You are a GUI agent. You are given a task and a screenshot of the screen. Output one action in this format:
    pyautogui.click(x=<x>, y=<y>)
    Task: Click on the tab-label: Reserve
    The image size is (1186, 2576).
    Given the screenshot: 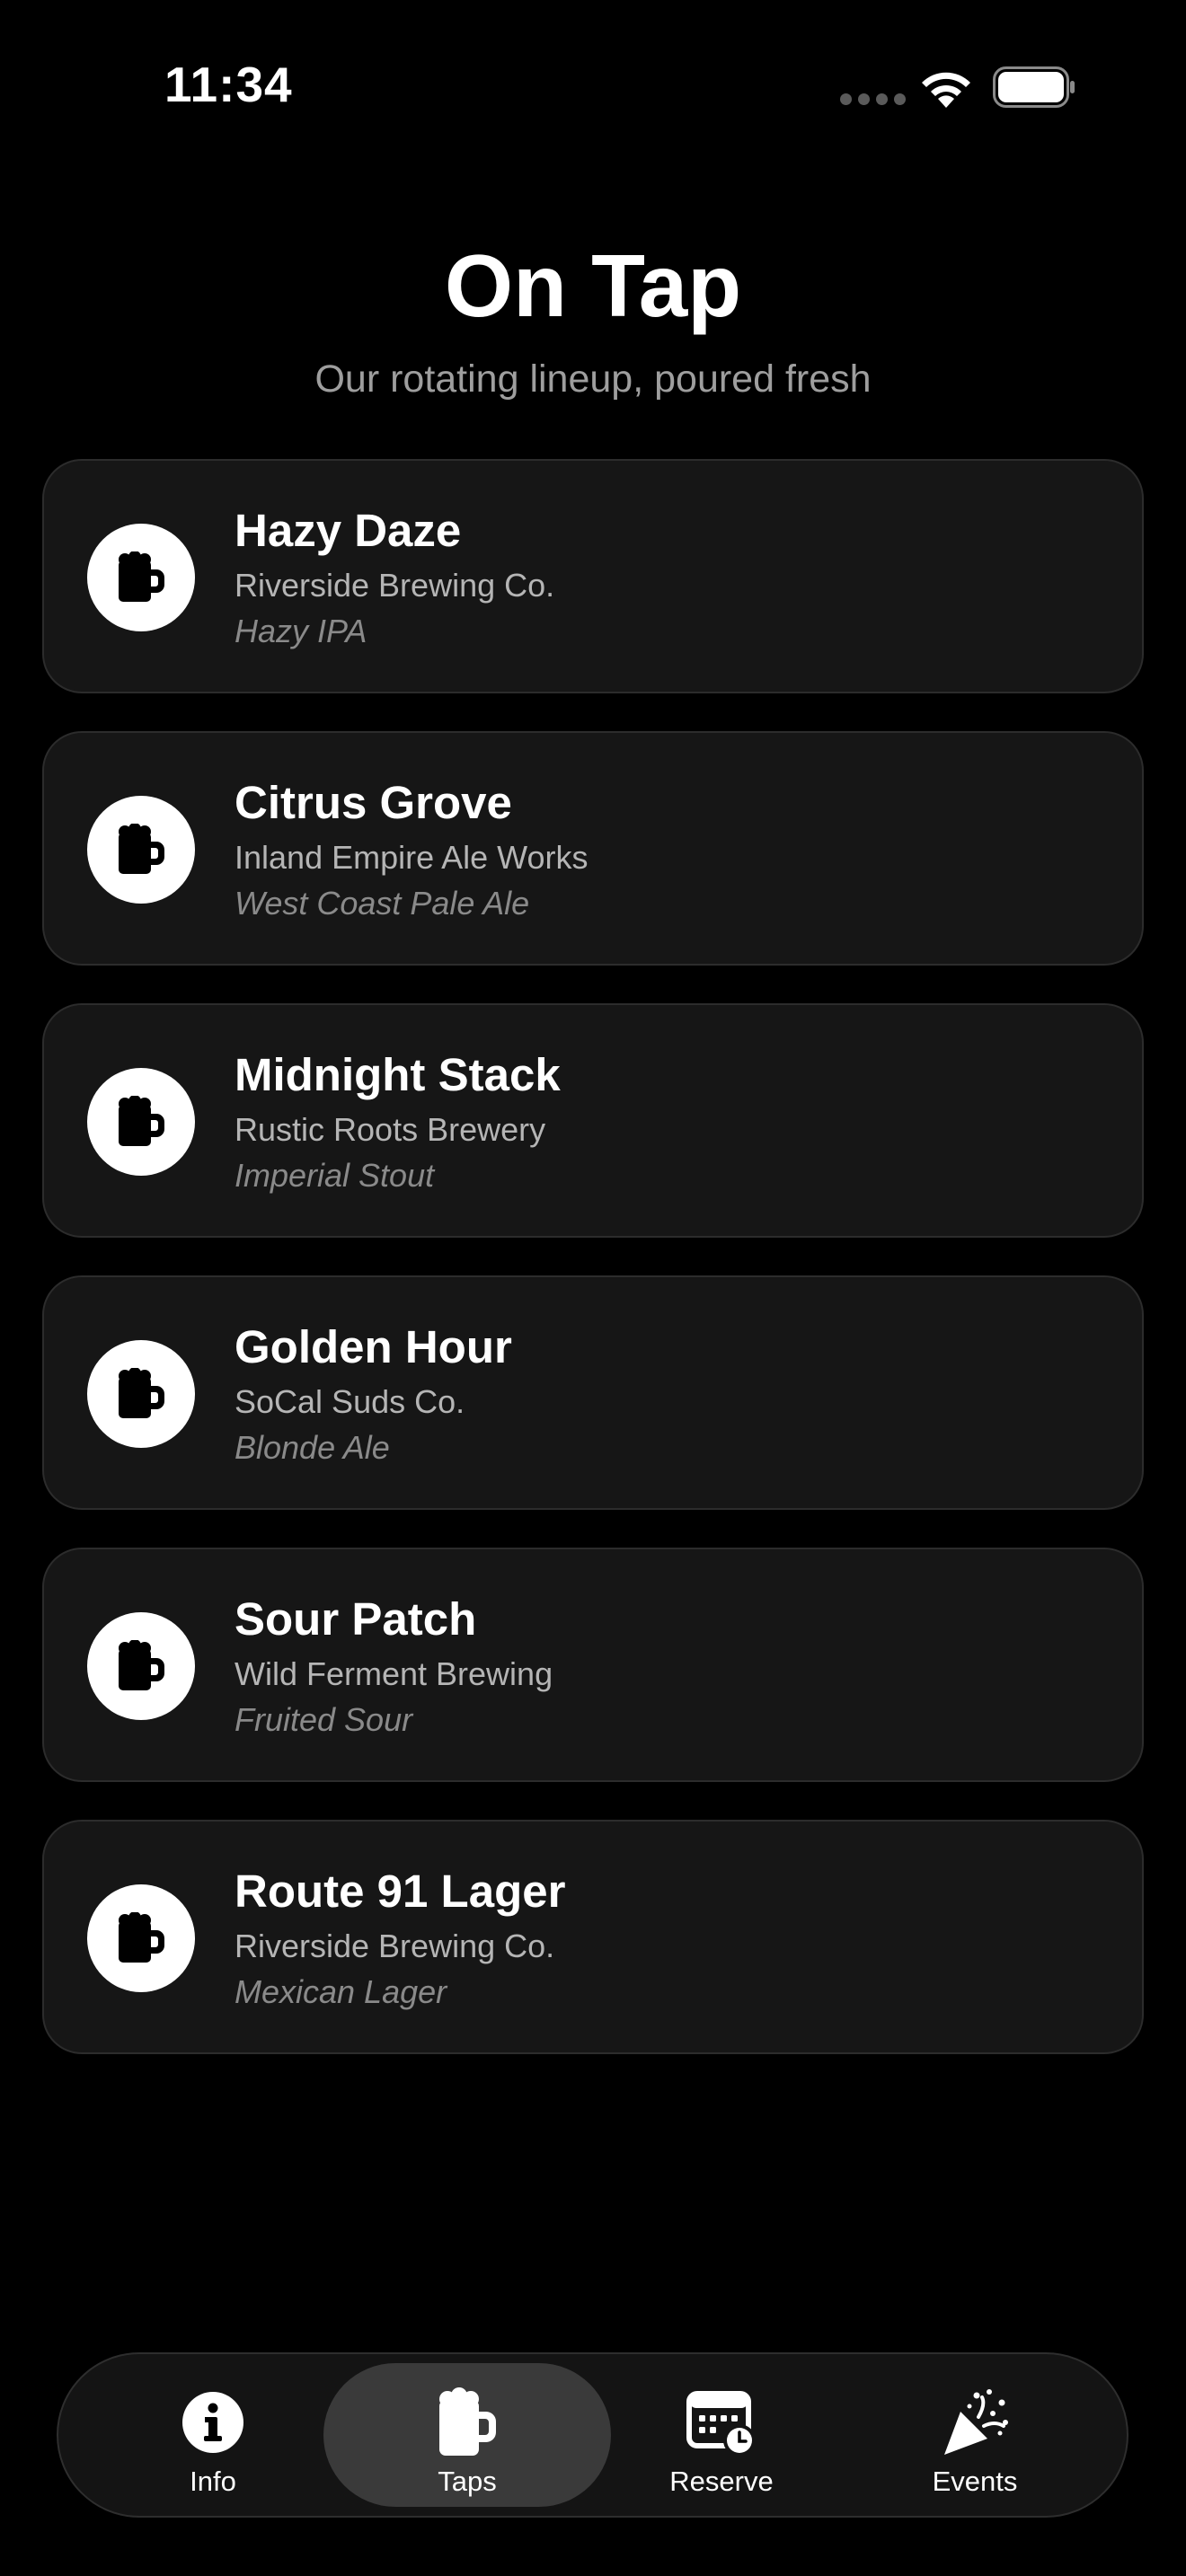 What is the action you would take?
    pyautogui.click(x=721, y=2481)
    